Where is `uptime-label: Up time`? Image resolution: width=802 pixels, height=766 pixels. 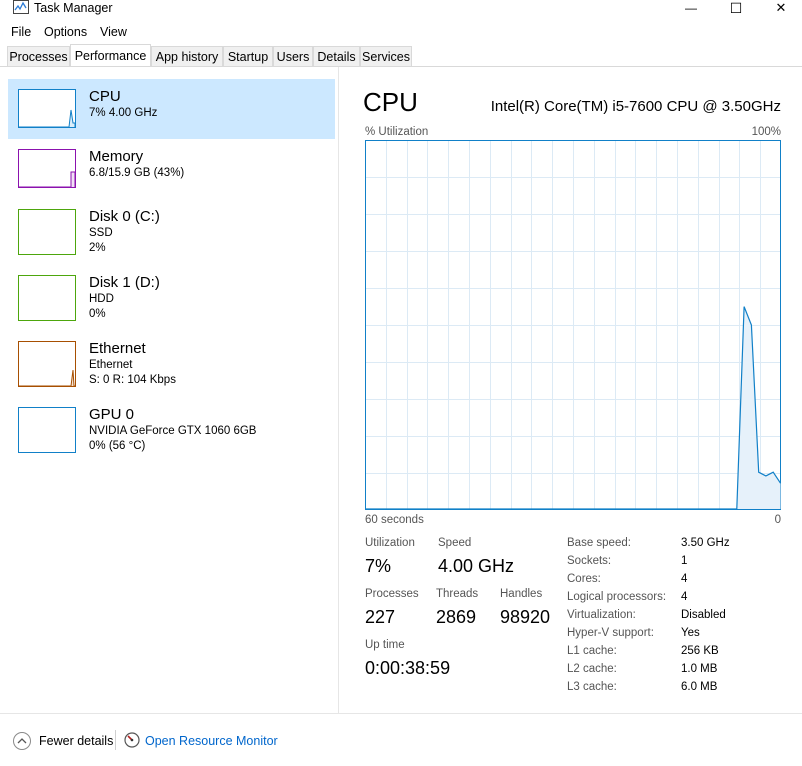 uptime-label: Up time is located at coordinates (385, 645).